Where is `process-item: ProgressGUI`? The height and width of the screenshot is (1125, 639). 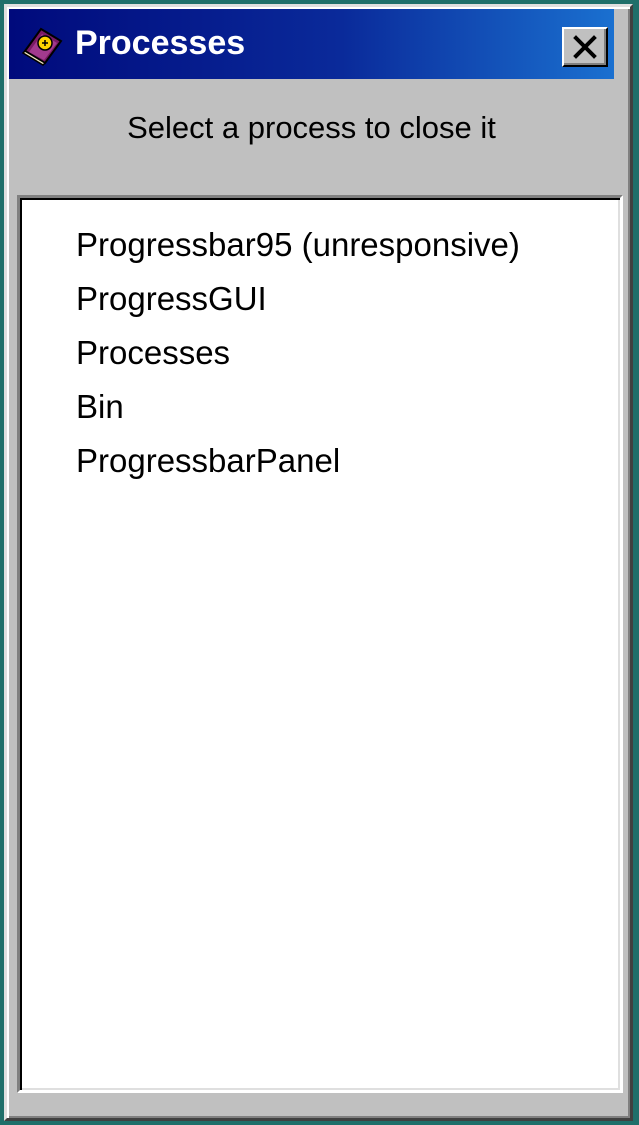
process-item: ProgressGUI is located at coordinates (348, 299).